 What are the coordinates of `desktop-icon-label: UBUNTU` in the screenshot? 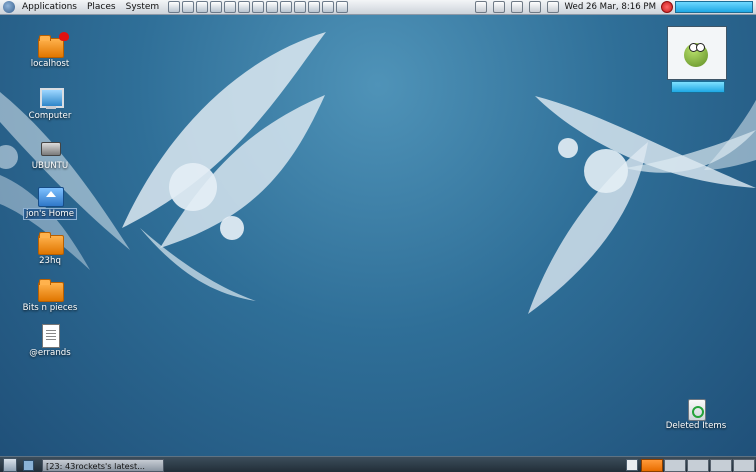 It's located at (50, 166).